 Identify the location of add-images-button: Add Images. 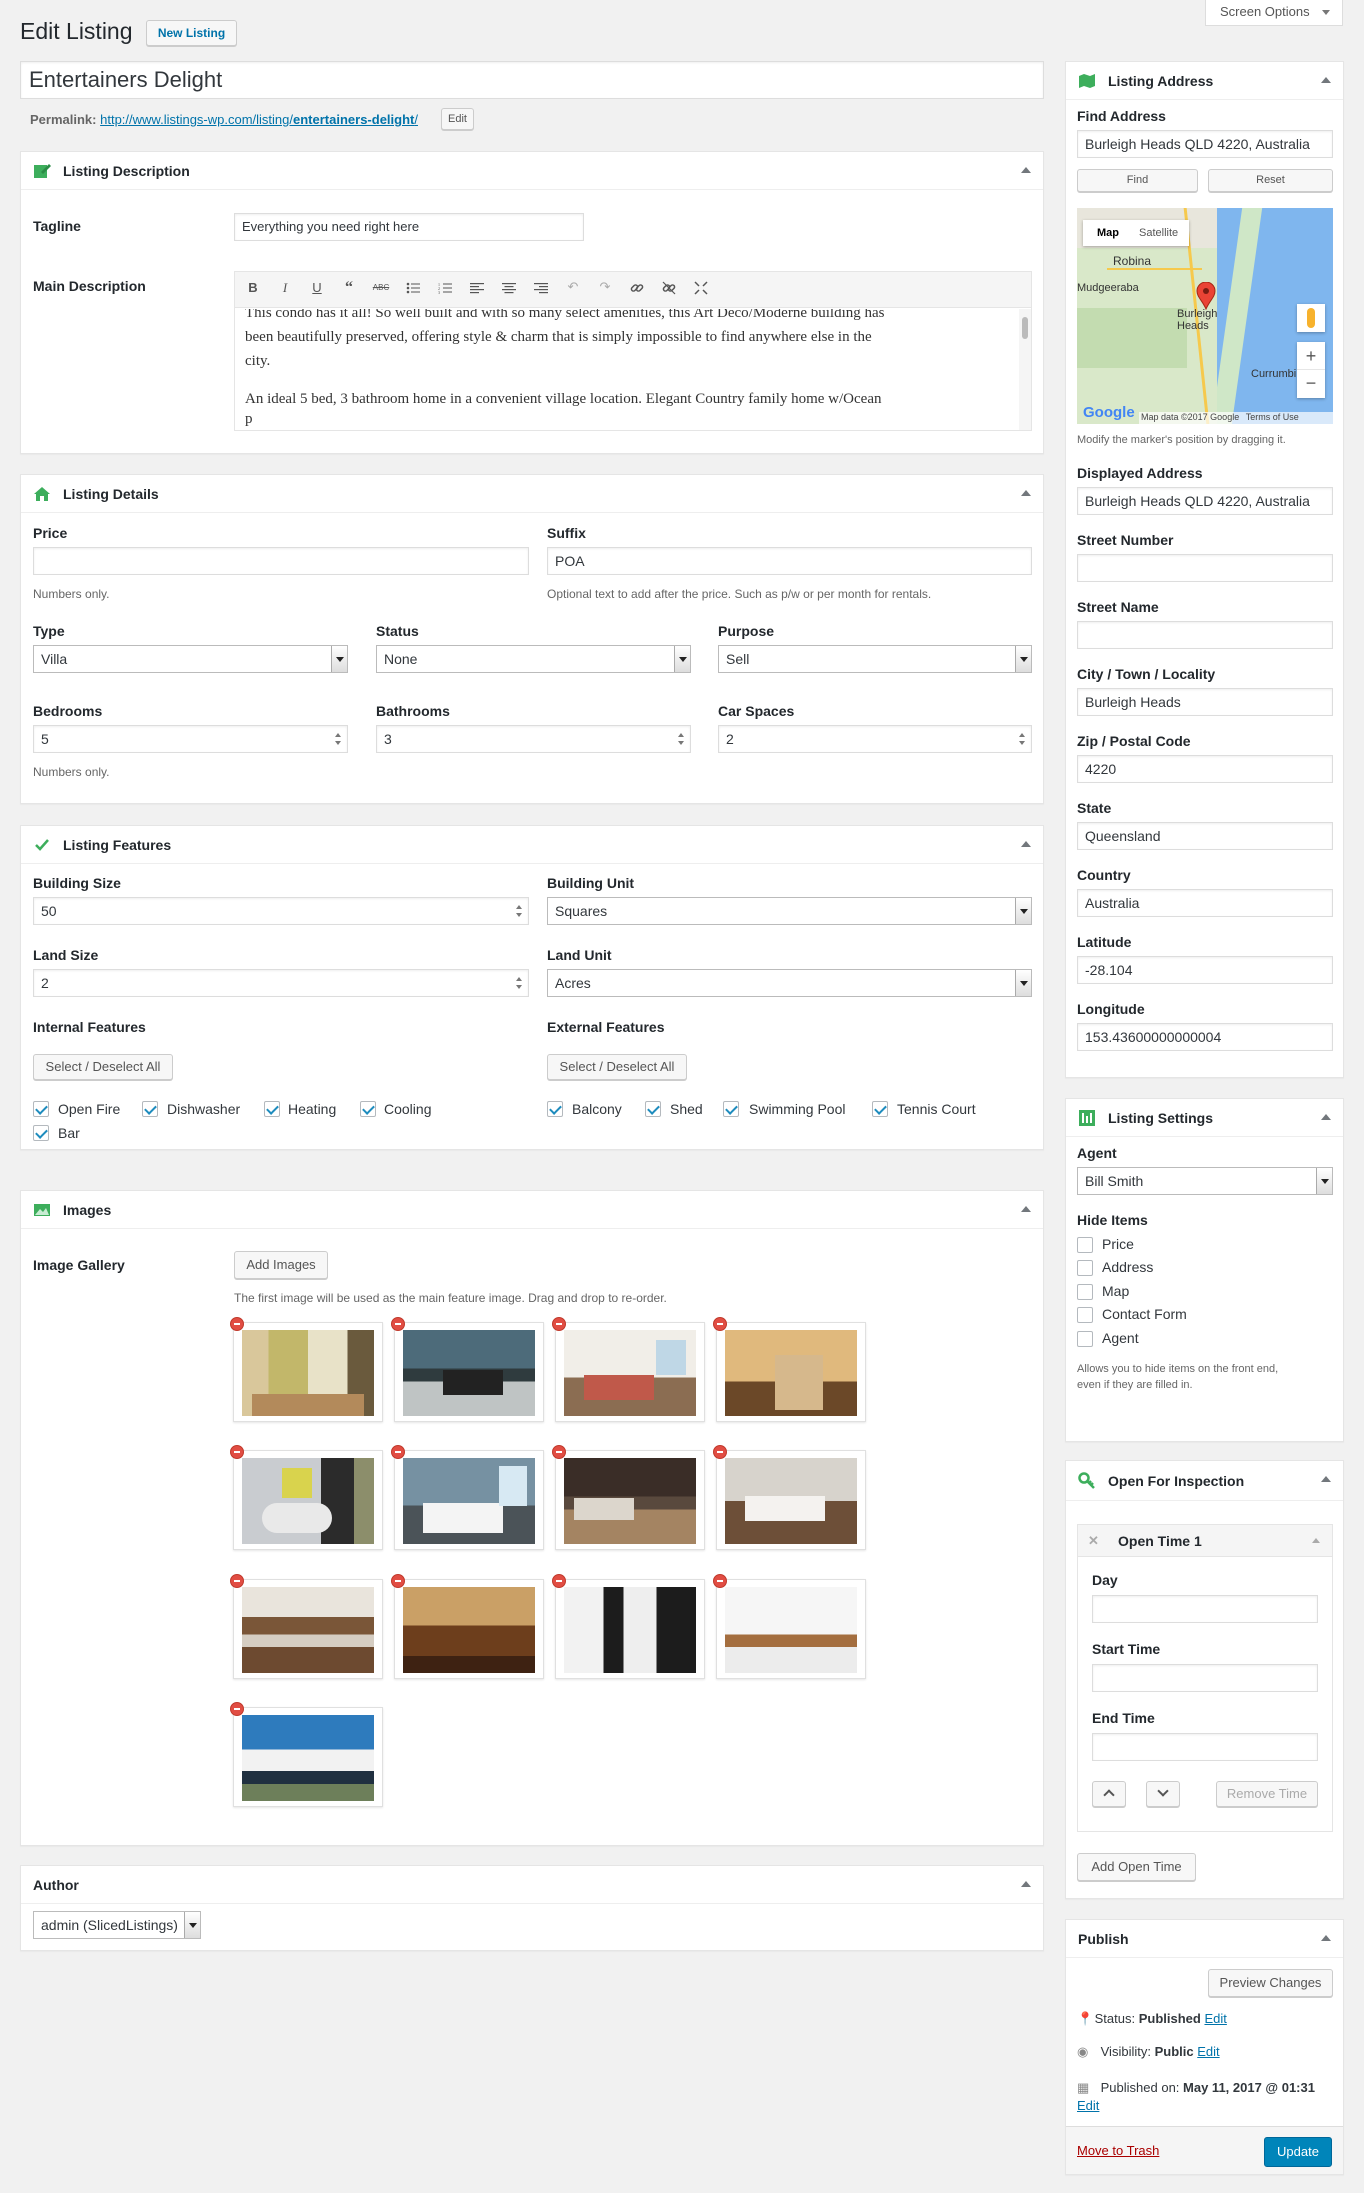
(281, 1265).